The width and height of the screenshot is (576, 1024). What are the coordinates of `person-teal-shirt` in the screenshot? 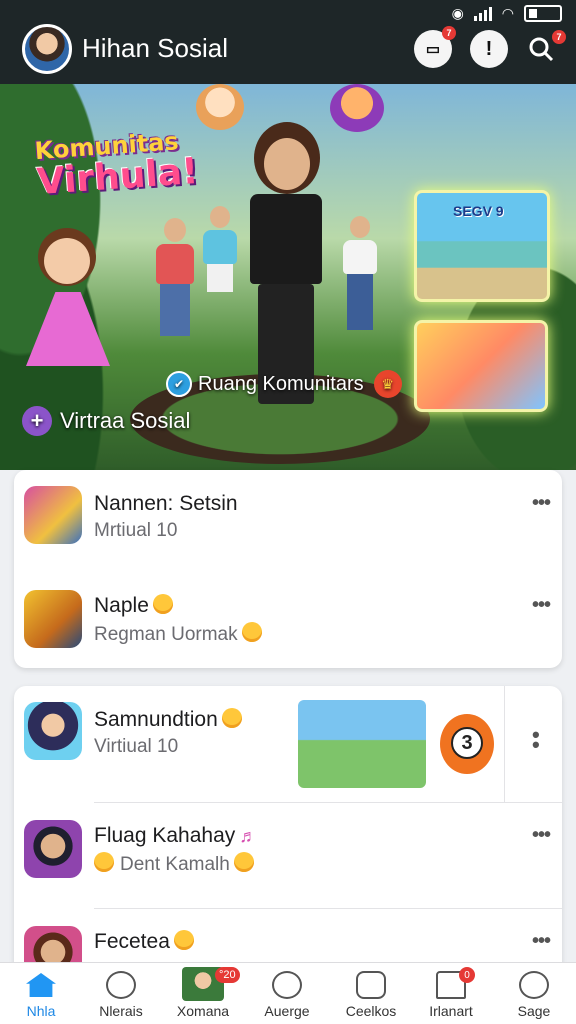 It's located at (220, 261).